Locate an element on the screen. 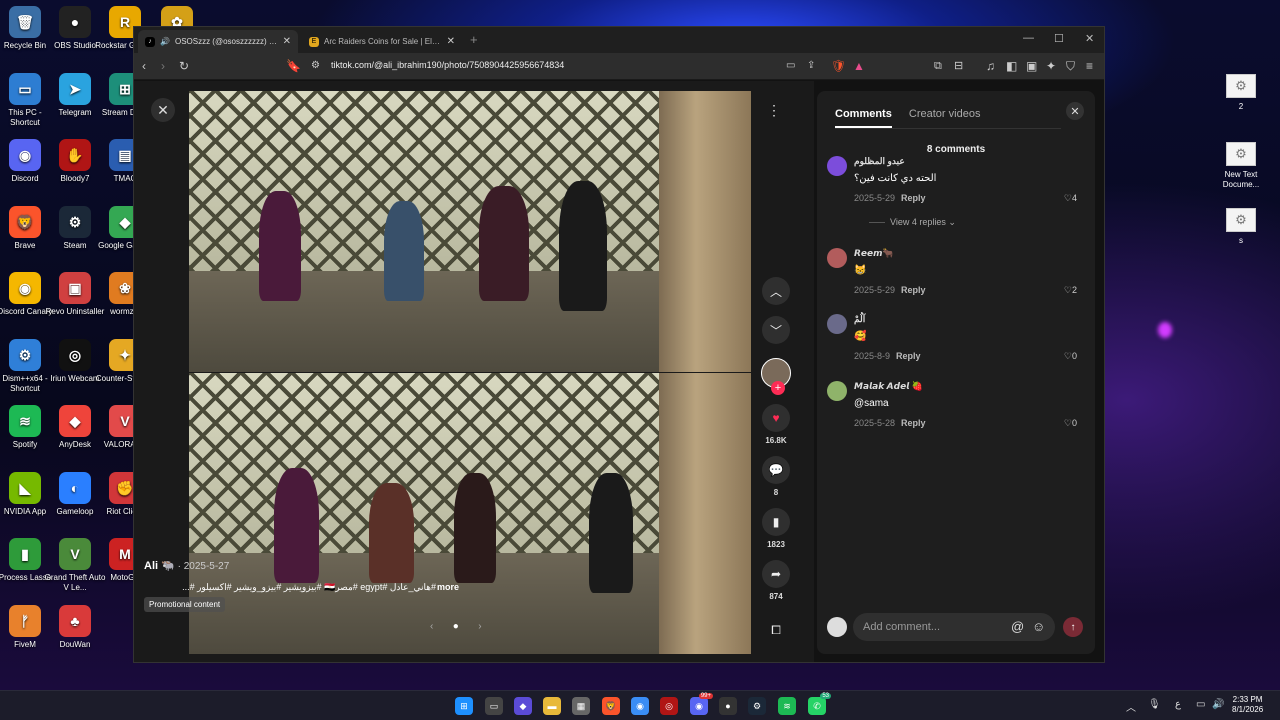 This screenshot has width=1280, height=720. tab-tiktok: ♪ 🔊 OSOSzzz (@ososzzzzzz) | TikTok ✕ is located at coordinates (218, 41).